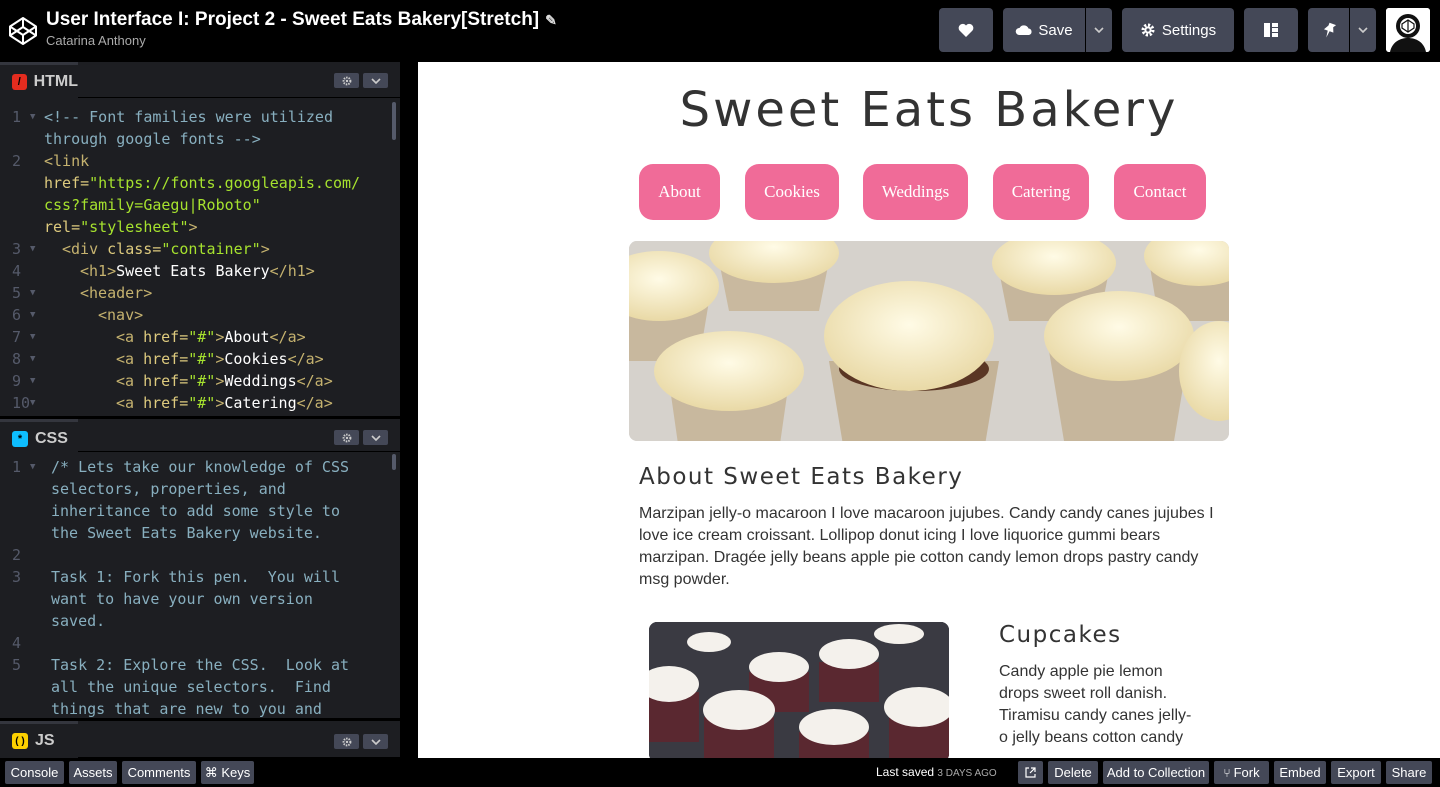  I want to click on html-settings-button, so click(346, 80).